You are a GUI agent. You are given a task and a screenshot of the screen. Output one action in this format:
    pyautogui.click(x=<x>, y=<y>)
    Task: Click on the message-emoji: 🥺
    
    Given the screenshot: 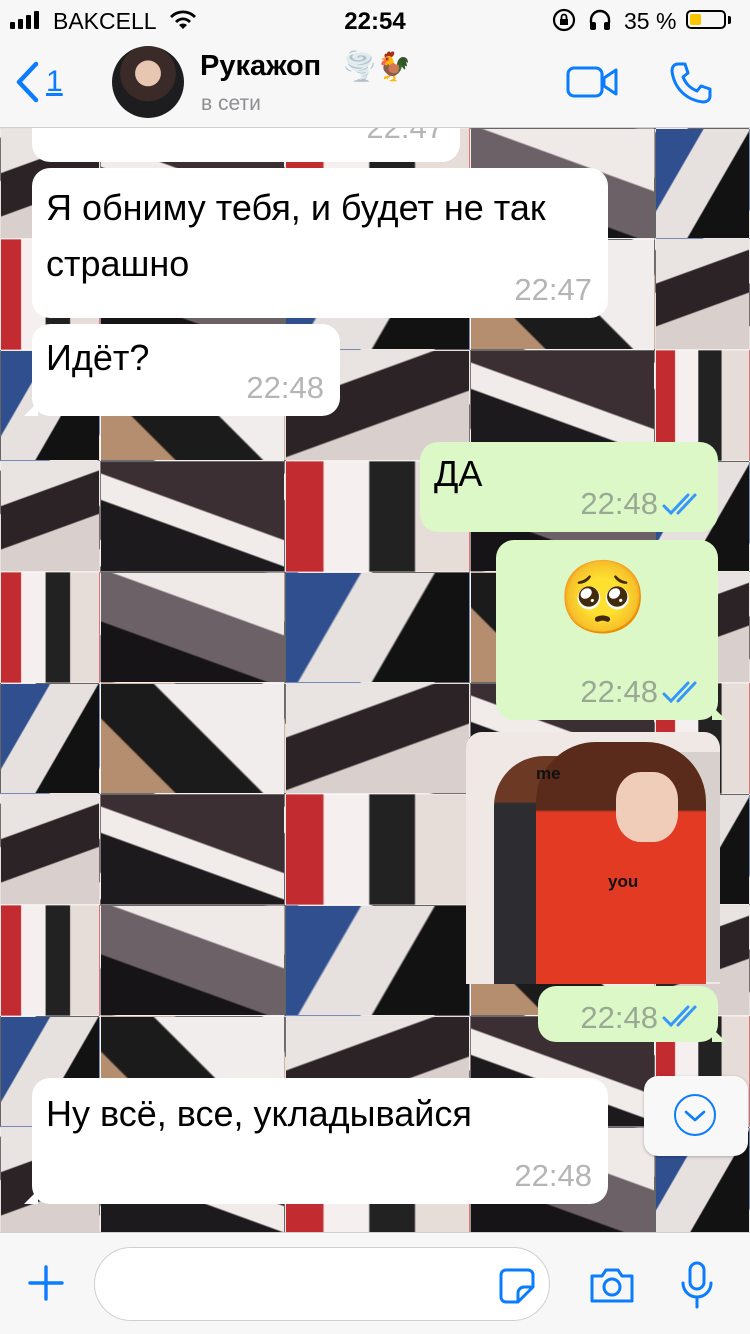 What is the action you would take?
    pyautogui.click(x=603, y=598)
    